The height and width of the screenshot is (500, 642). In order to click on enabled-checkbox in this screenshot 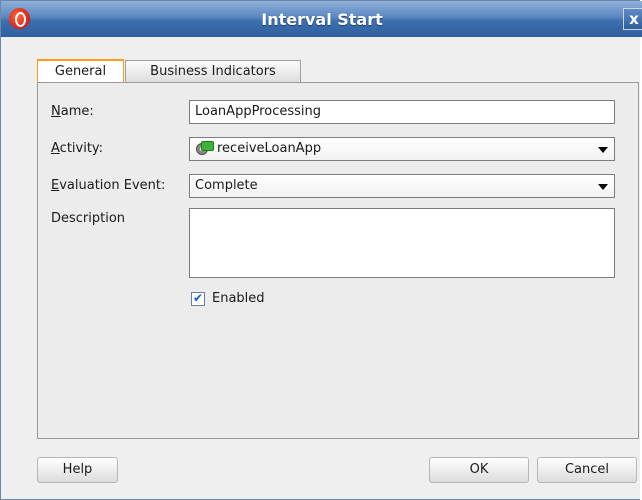, I will do `click(198, 298)`.